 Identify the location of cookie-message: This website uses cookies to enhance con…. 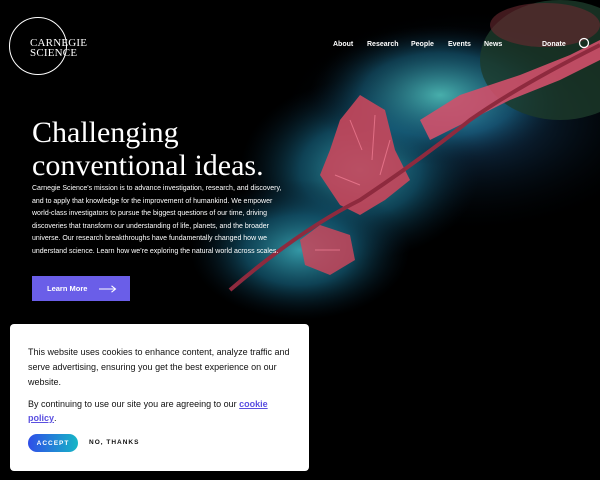
(159, 367).